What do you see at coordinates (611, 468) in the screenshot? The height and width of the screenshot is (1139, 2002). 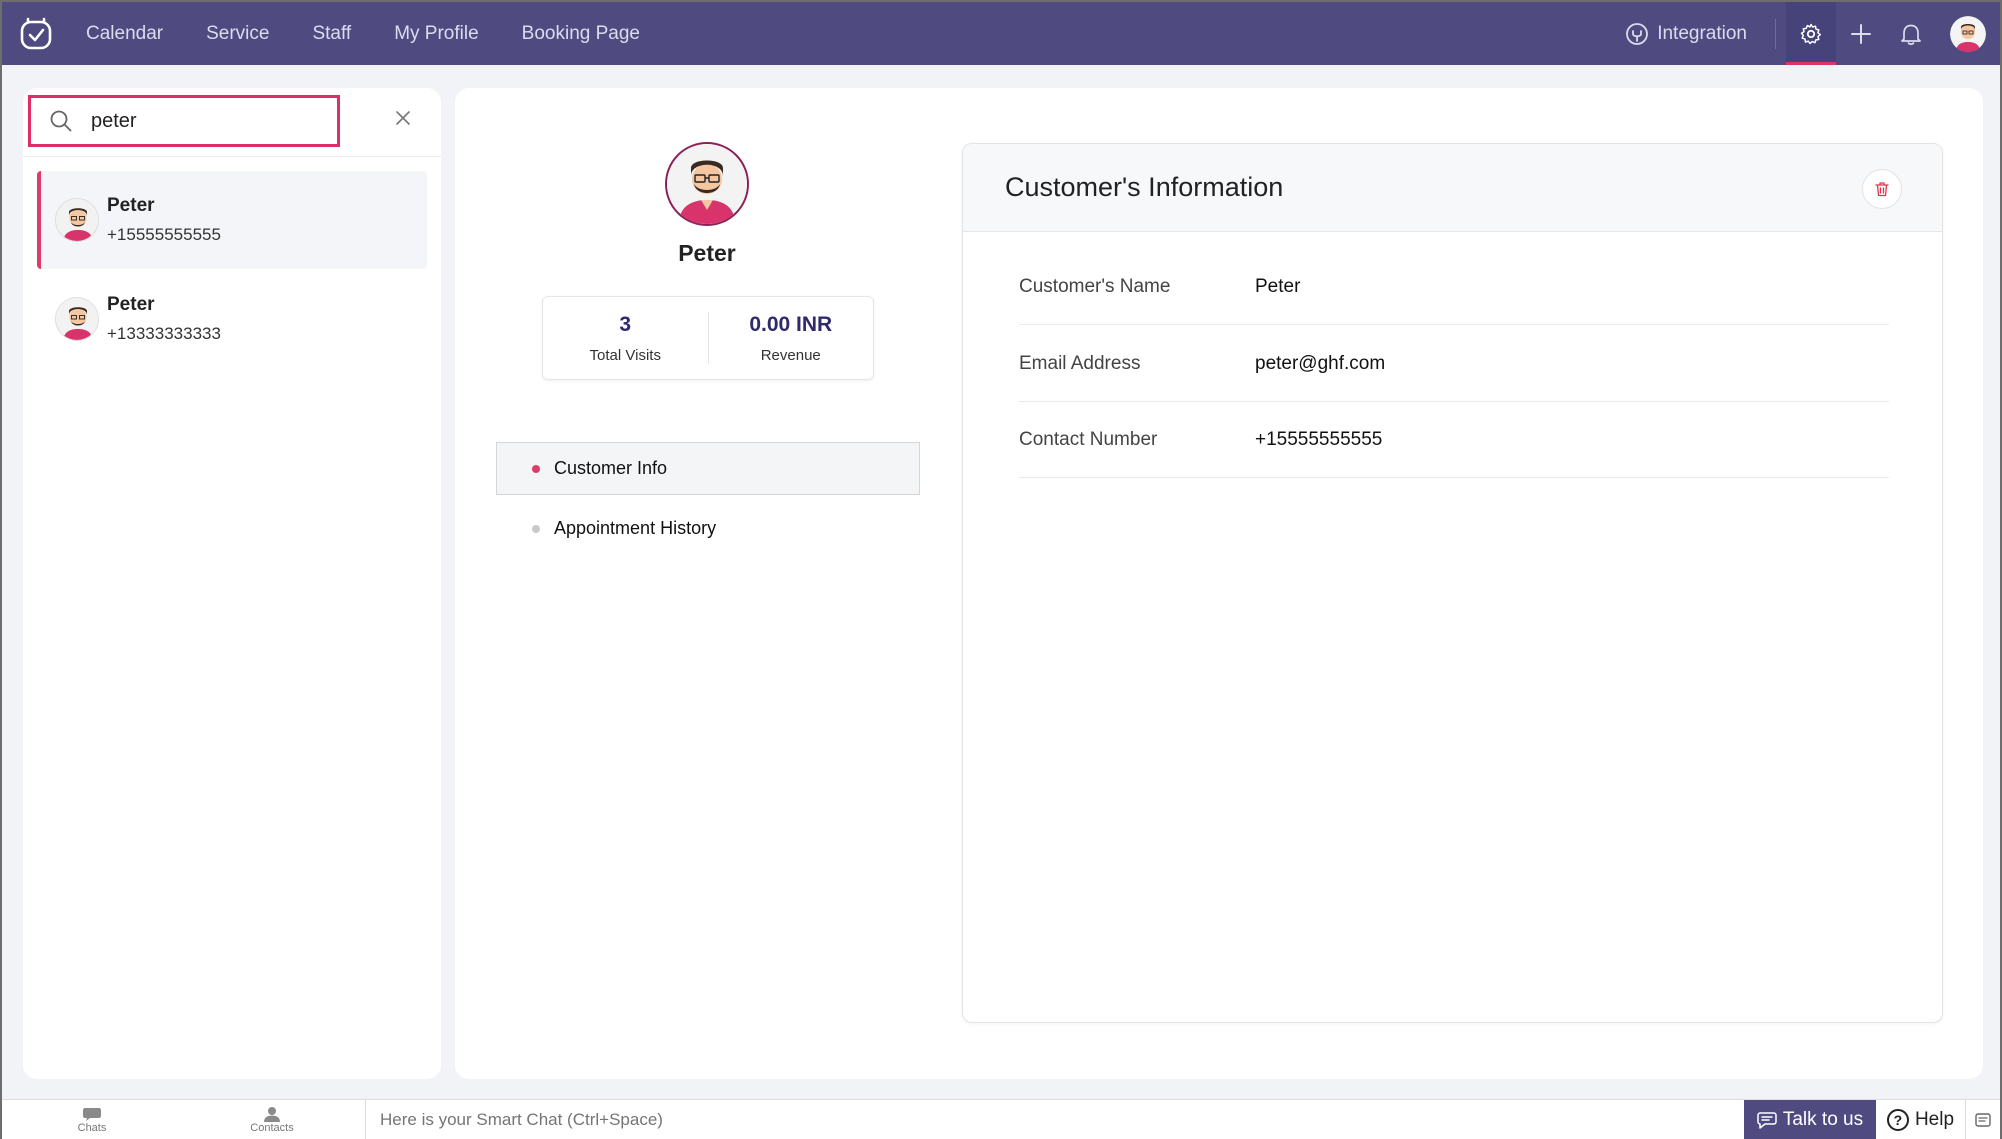 I see `tab-label: Customer Info` at bounding box center [611, 468].